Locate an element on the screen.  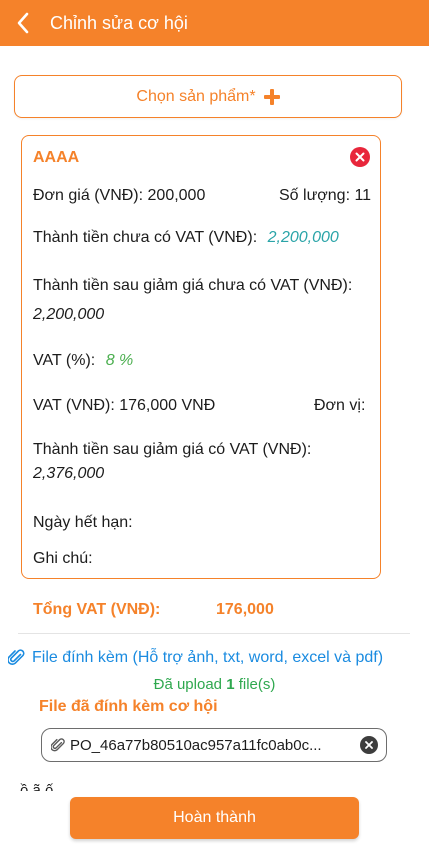
note-label: Ghi chú: is located at coordinates (63, 558).